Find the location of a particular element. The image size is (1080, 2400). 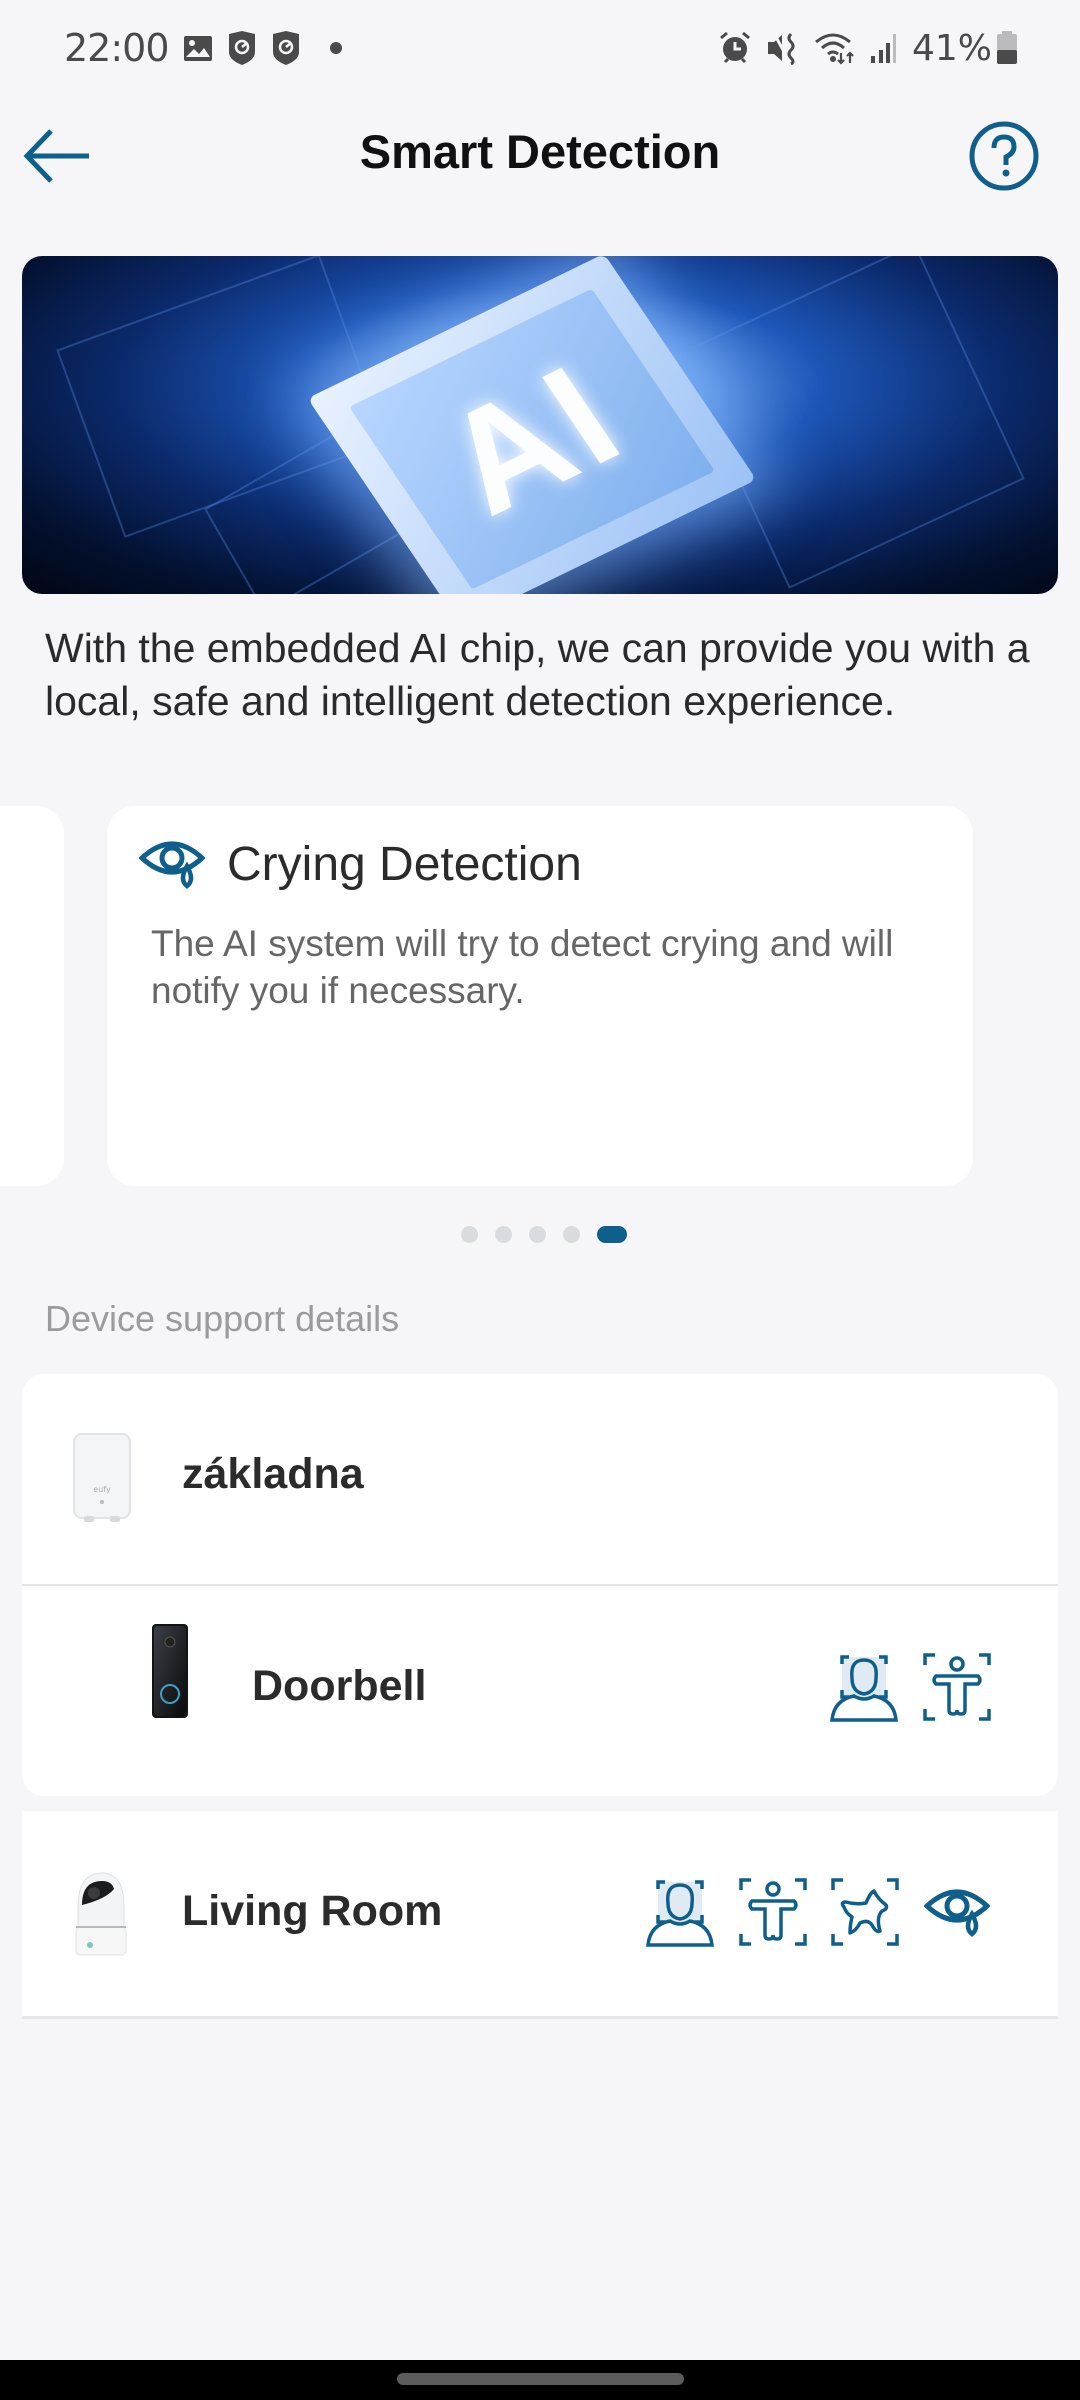

home-gesture-handle is located at coordinates (540, 2379).